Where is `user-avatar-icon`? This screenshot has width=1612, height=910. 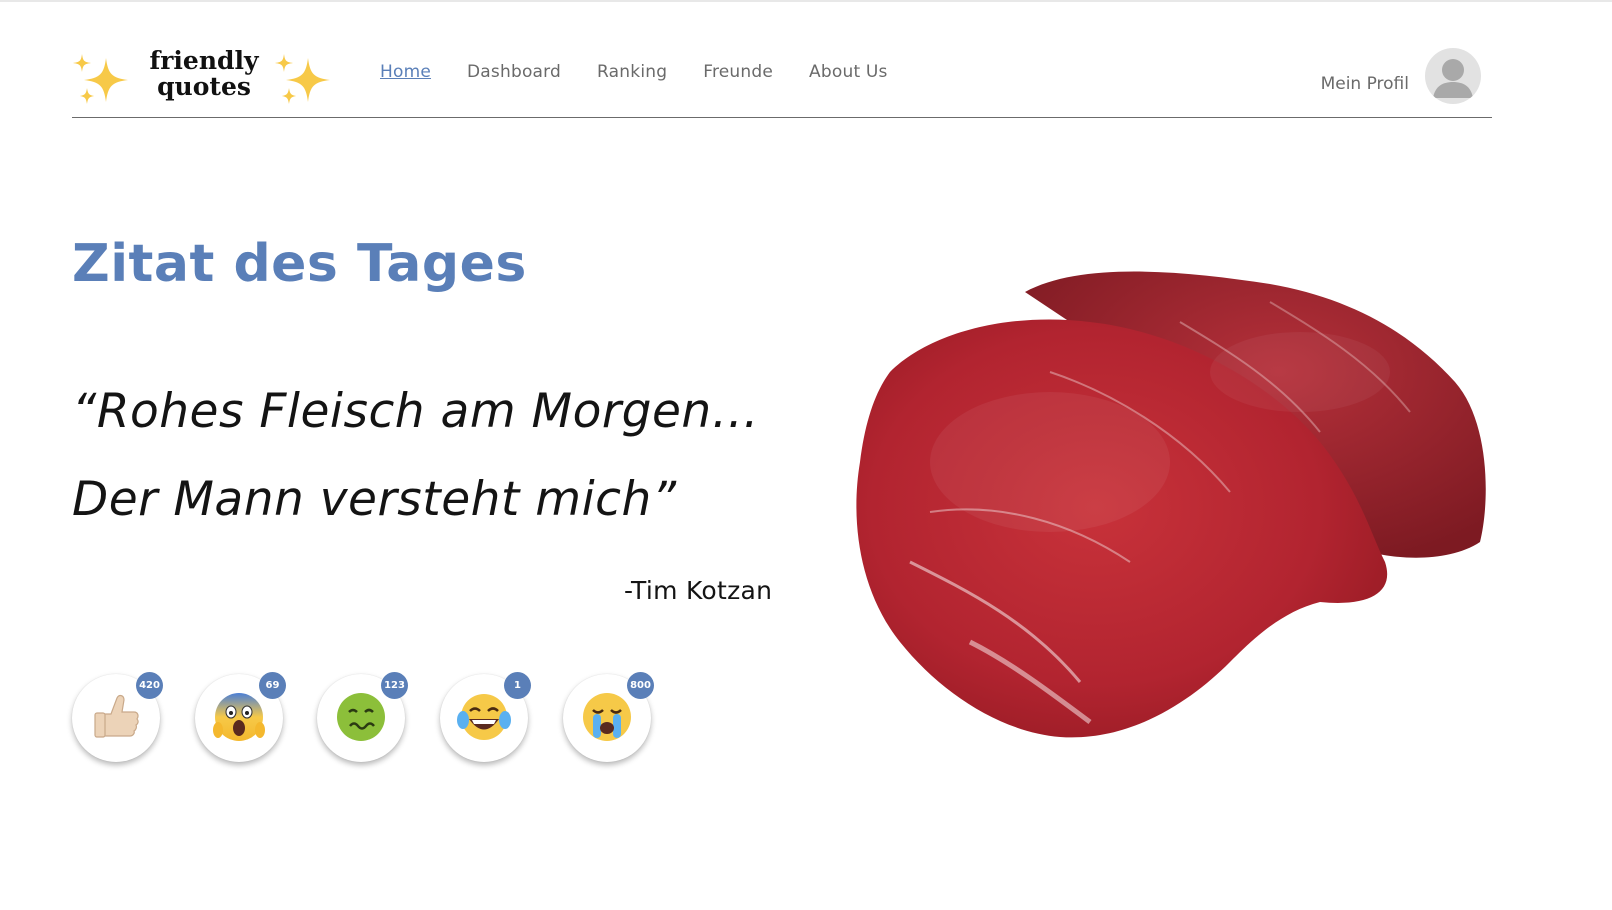
user-avatar-icon is located at coordinates (1453, 76).